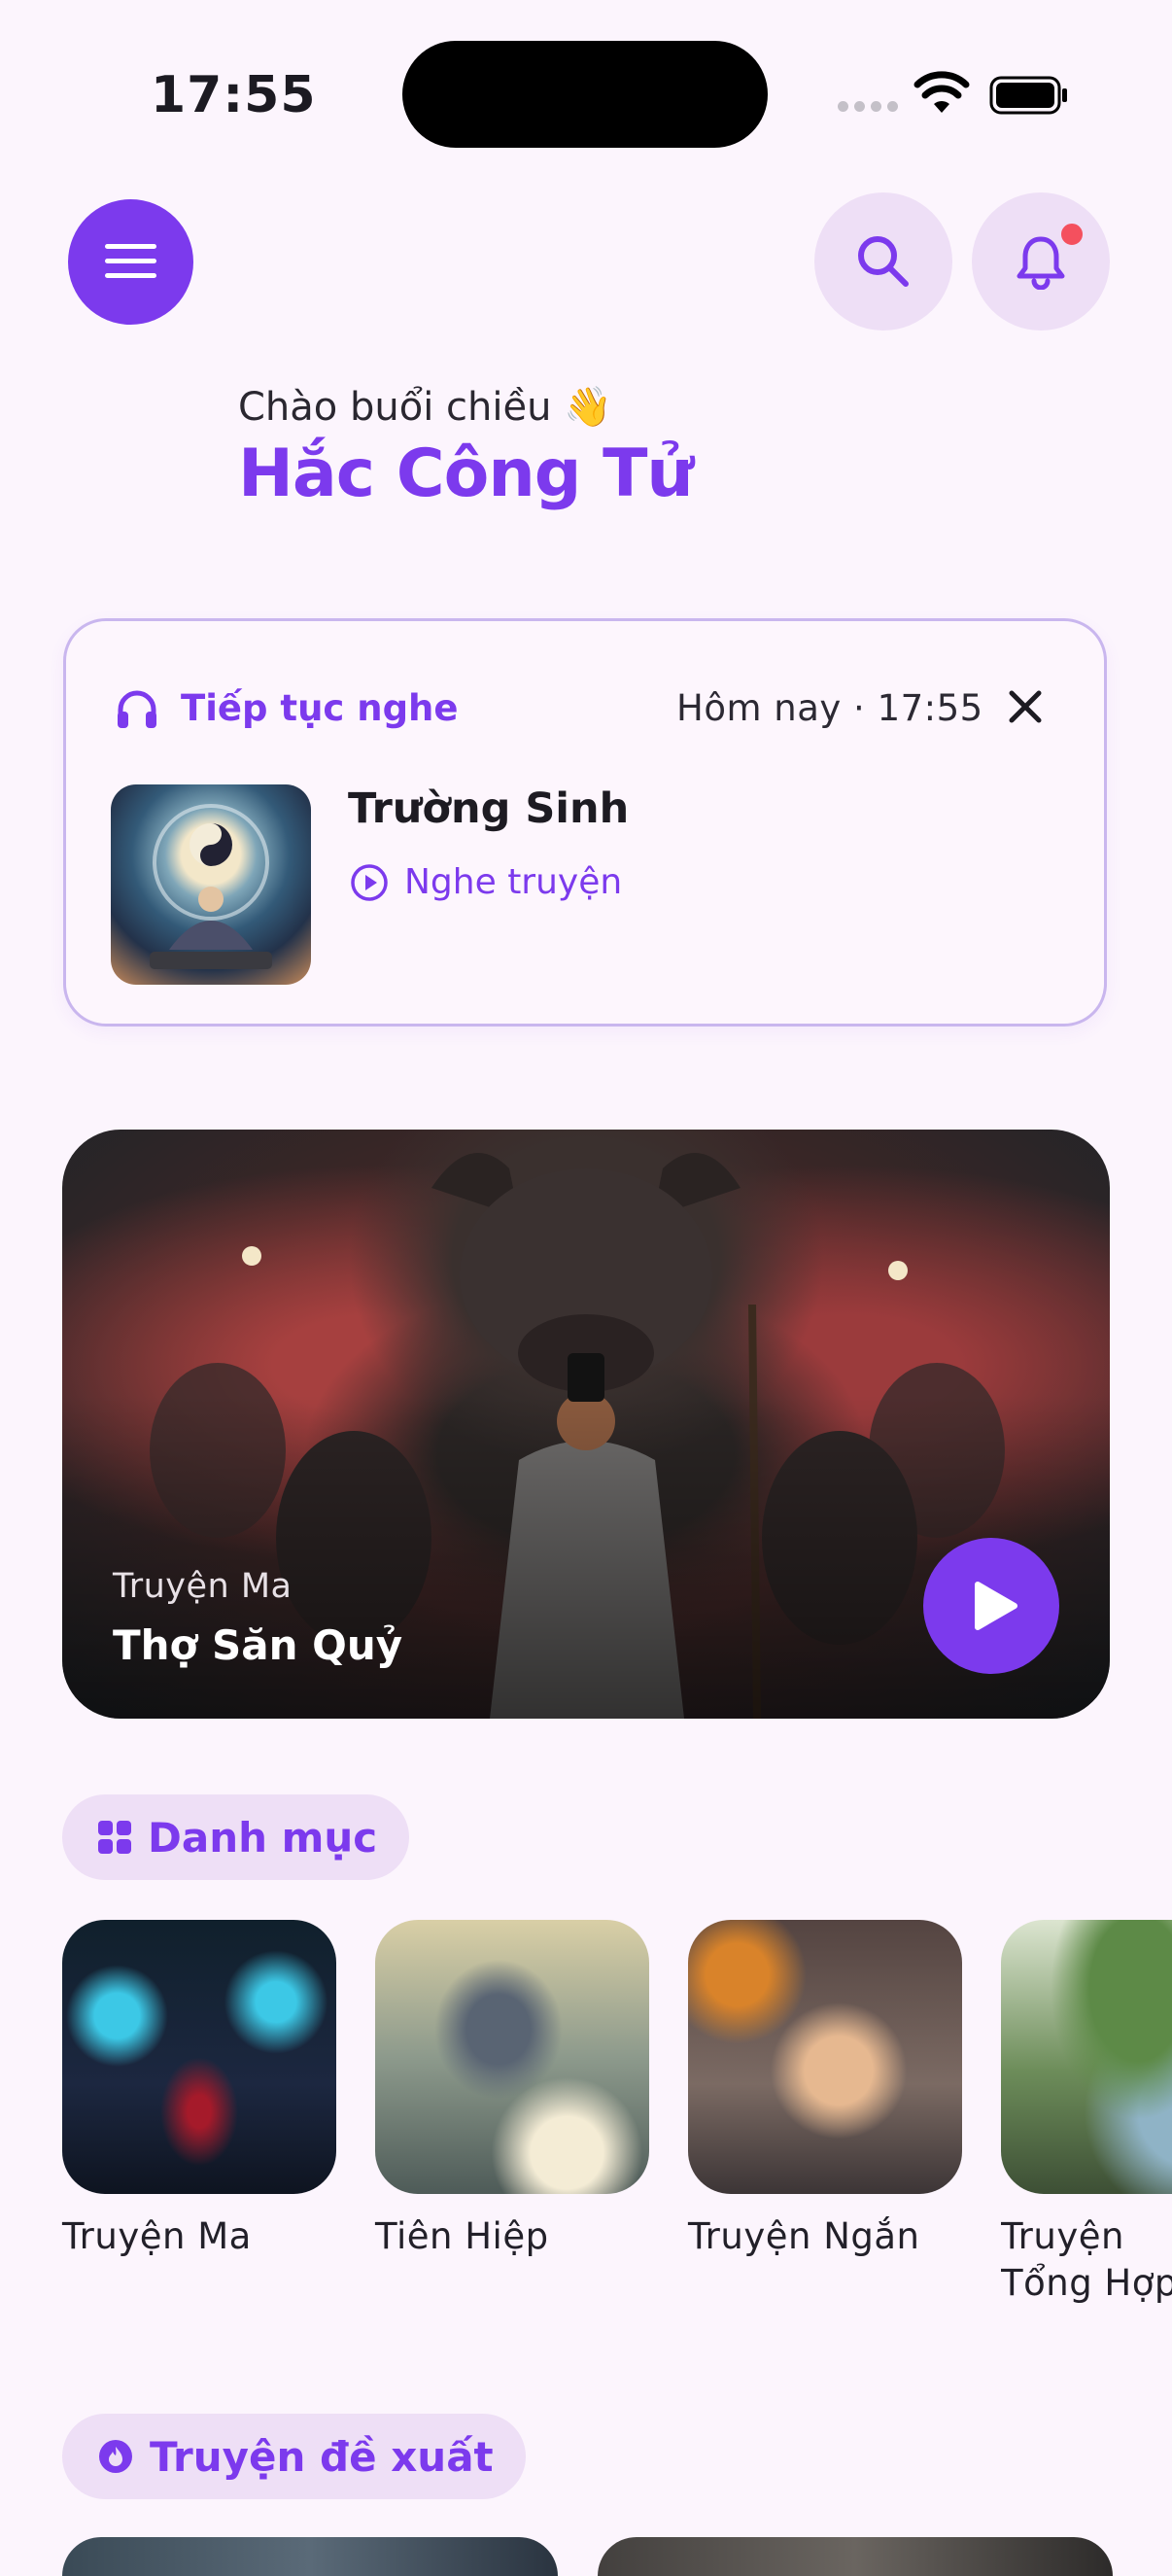 The height and width of the screenshot is (2576, 1172). What do you see at coordinates (585, 95) in the screenshot?
I see `dynamic-island` at bounding box center [585, 95].